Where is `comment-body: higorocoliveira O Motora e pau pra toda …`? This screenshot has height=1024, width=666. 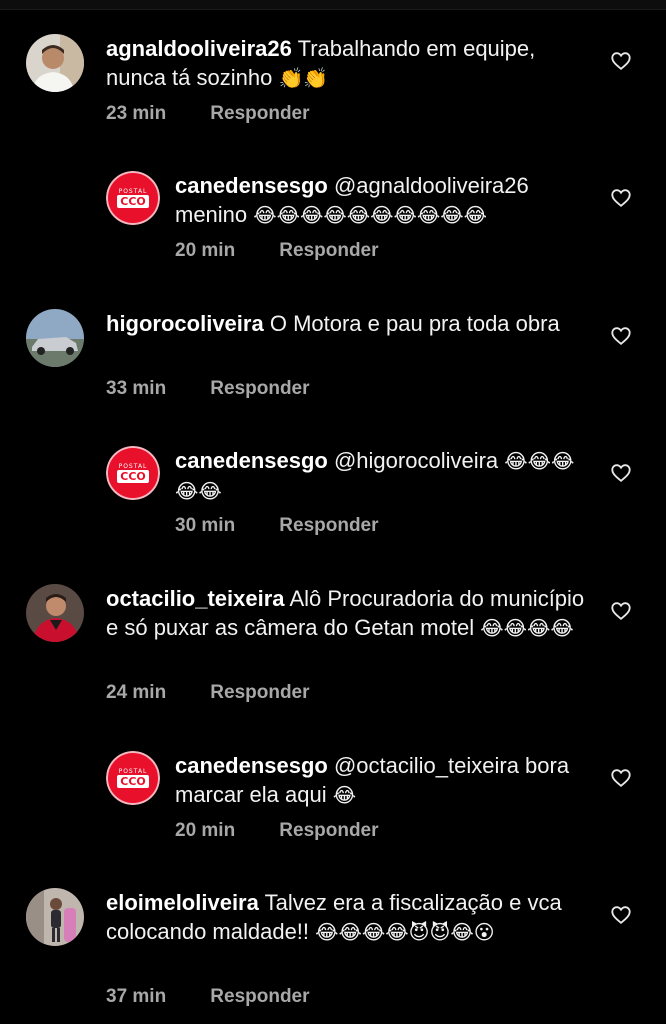 comment-body: higorocoliveira O Motora e pau pra toda … is located at coordinates (351, 324).